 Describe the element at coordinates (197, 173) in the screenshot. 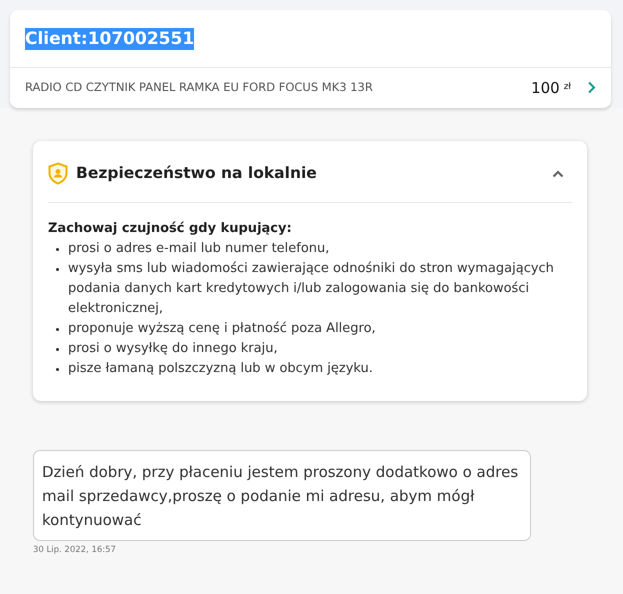

I see `section-title: Bezpieczeństwo na lokalnie` at that location.